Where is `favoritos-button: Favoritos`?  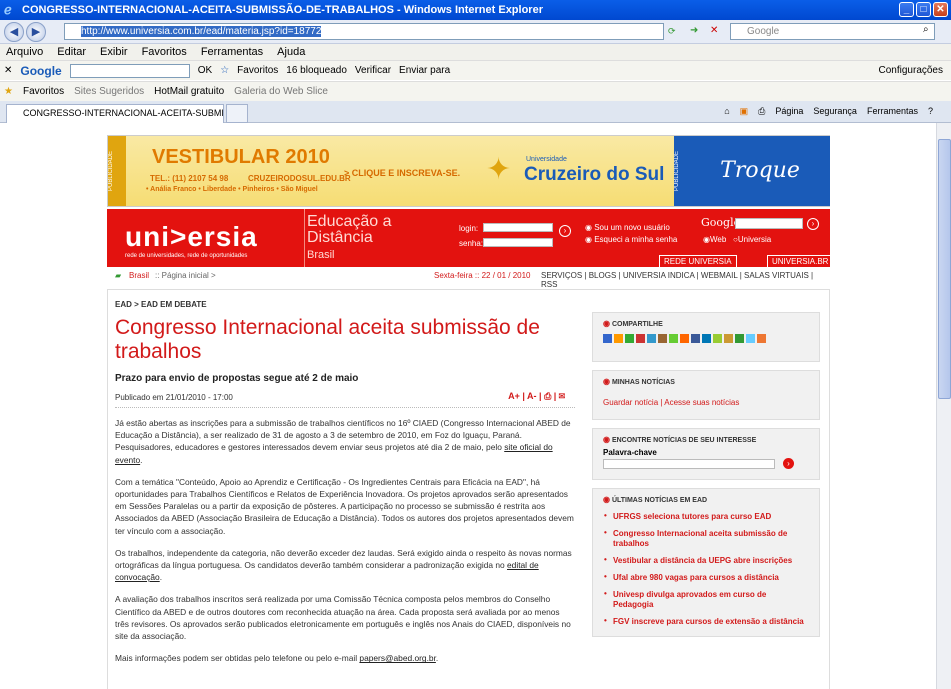 favoritos-button: Favoritos is located at coordinates (257, 70).